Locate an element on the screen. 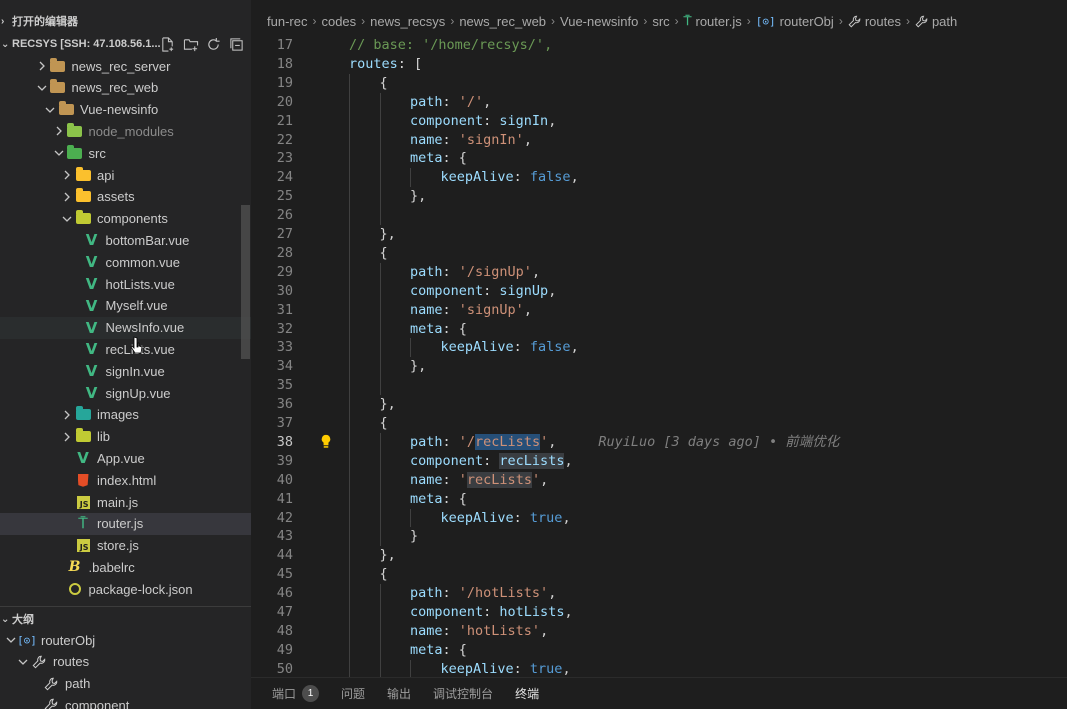 This screenshot has width=1067, height=709. code-token: keepAlive is located at coordinates (477, 177).